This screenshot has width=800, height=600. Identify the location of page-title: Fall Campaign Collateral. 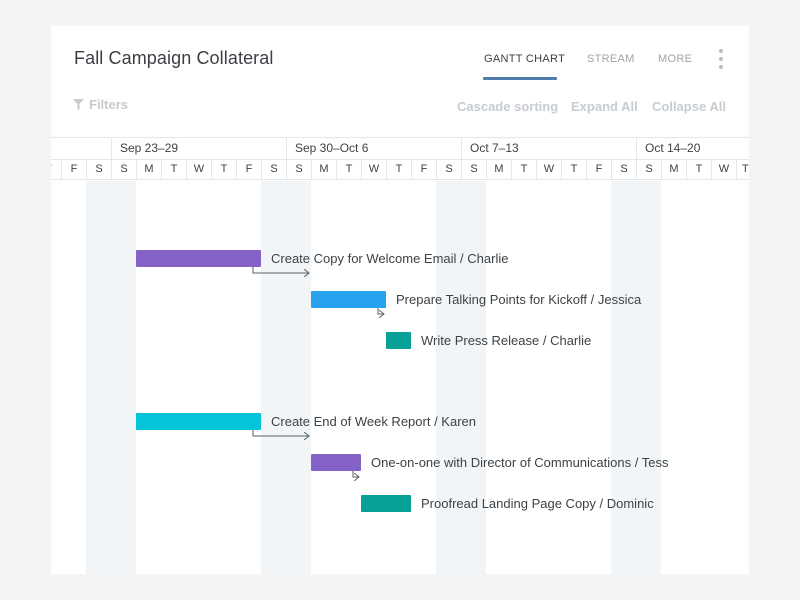
(174, 58).